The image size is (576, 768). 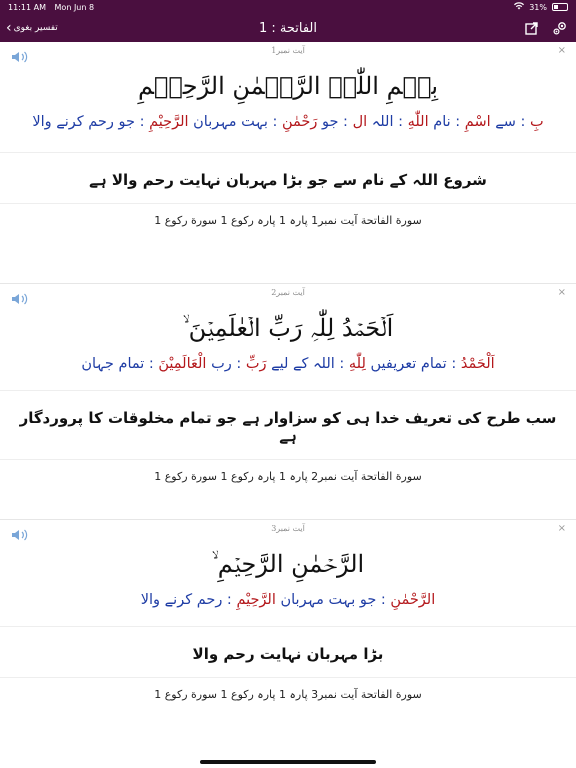 What do you see at coordinates (9, 28) in the screenshot?
I see `chevron-left-icon: ‹` at bounding box center [9, 28].